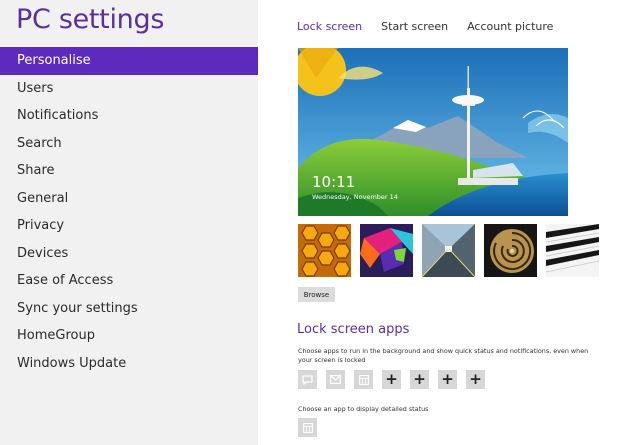 The width and height of the screenshot is (622, 445). I want to click on personalise-tabs: Lock screen Start screen Account picture, so click(434, 26).